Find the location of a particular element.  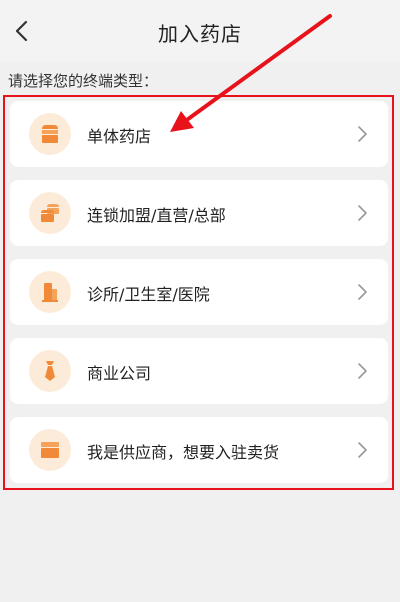

clinic-building-icon is located at coordinates (50, 292).